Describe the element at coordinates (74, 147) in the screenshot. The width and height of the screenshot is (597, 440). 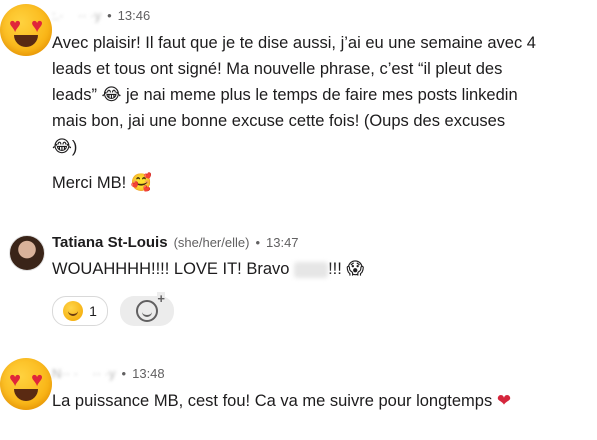
I see `message-text: )` at that location.